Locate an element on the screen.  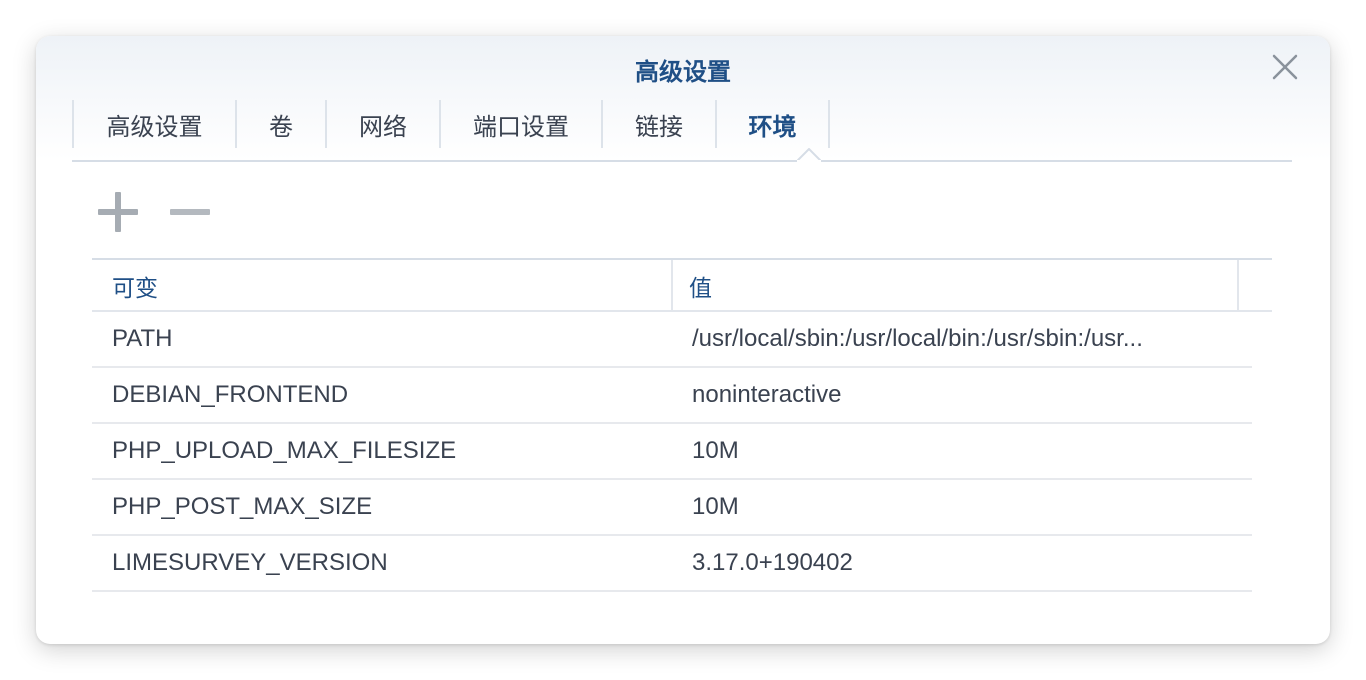
dialog-title: 高级设置 is located at coordinates (683, 72).